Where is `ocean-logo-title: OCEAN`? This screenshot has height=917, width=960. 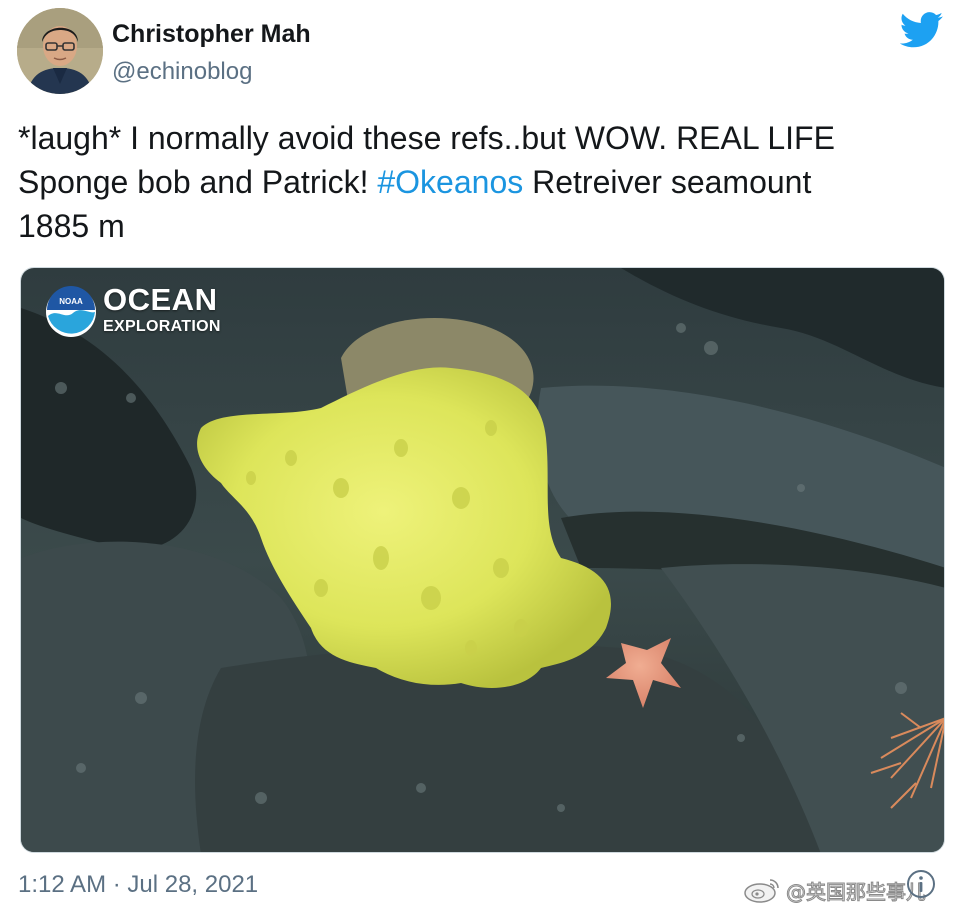 ocean-logo-title: OCEAN is located at coordinates (160, 299).